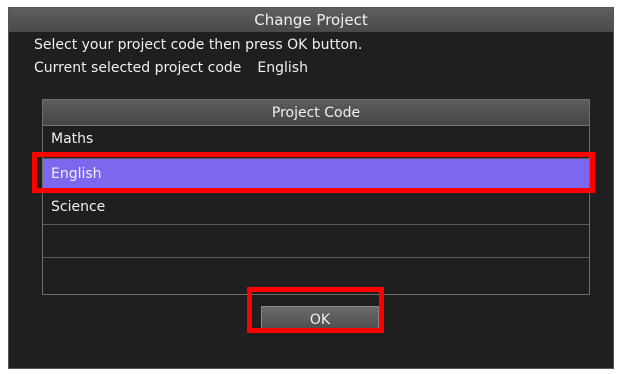  Describe the element at coordinates (282, 68) in the screenshot. I see `current-selection-value: English` at that location.